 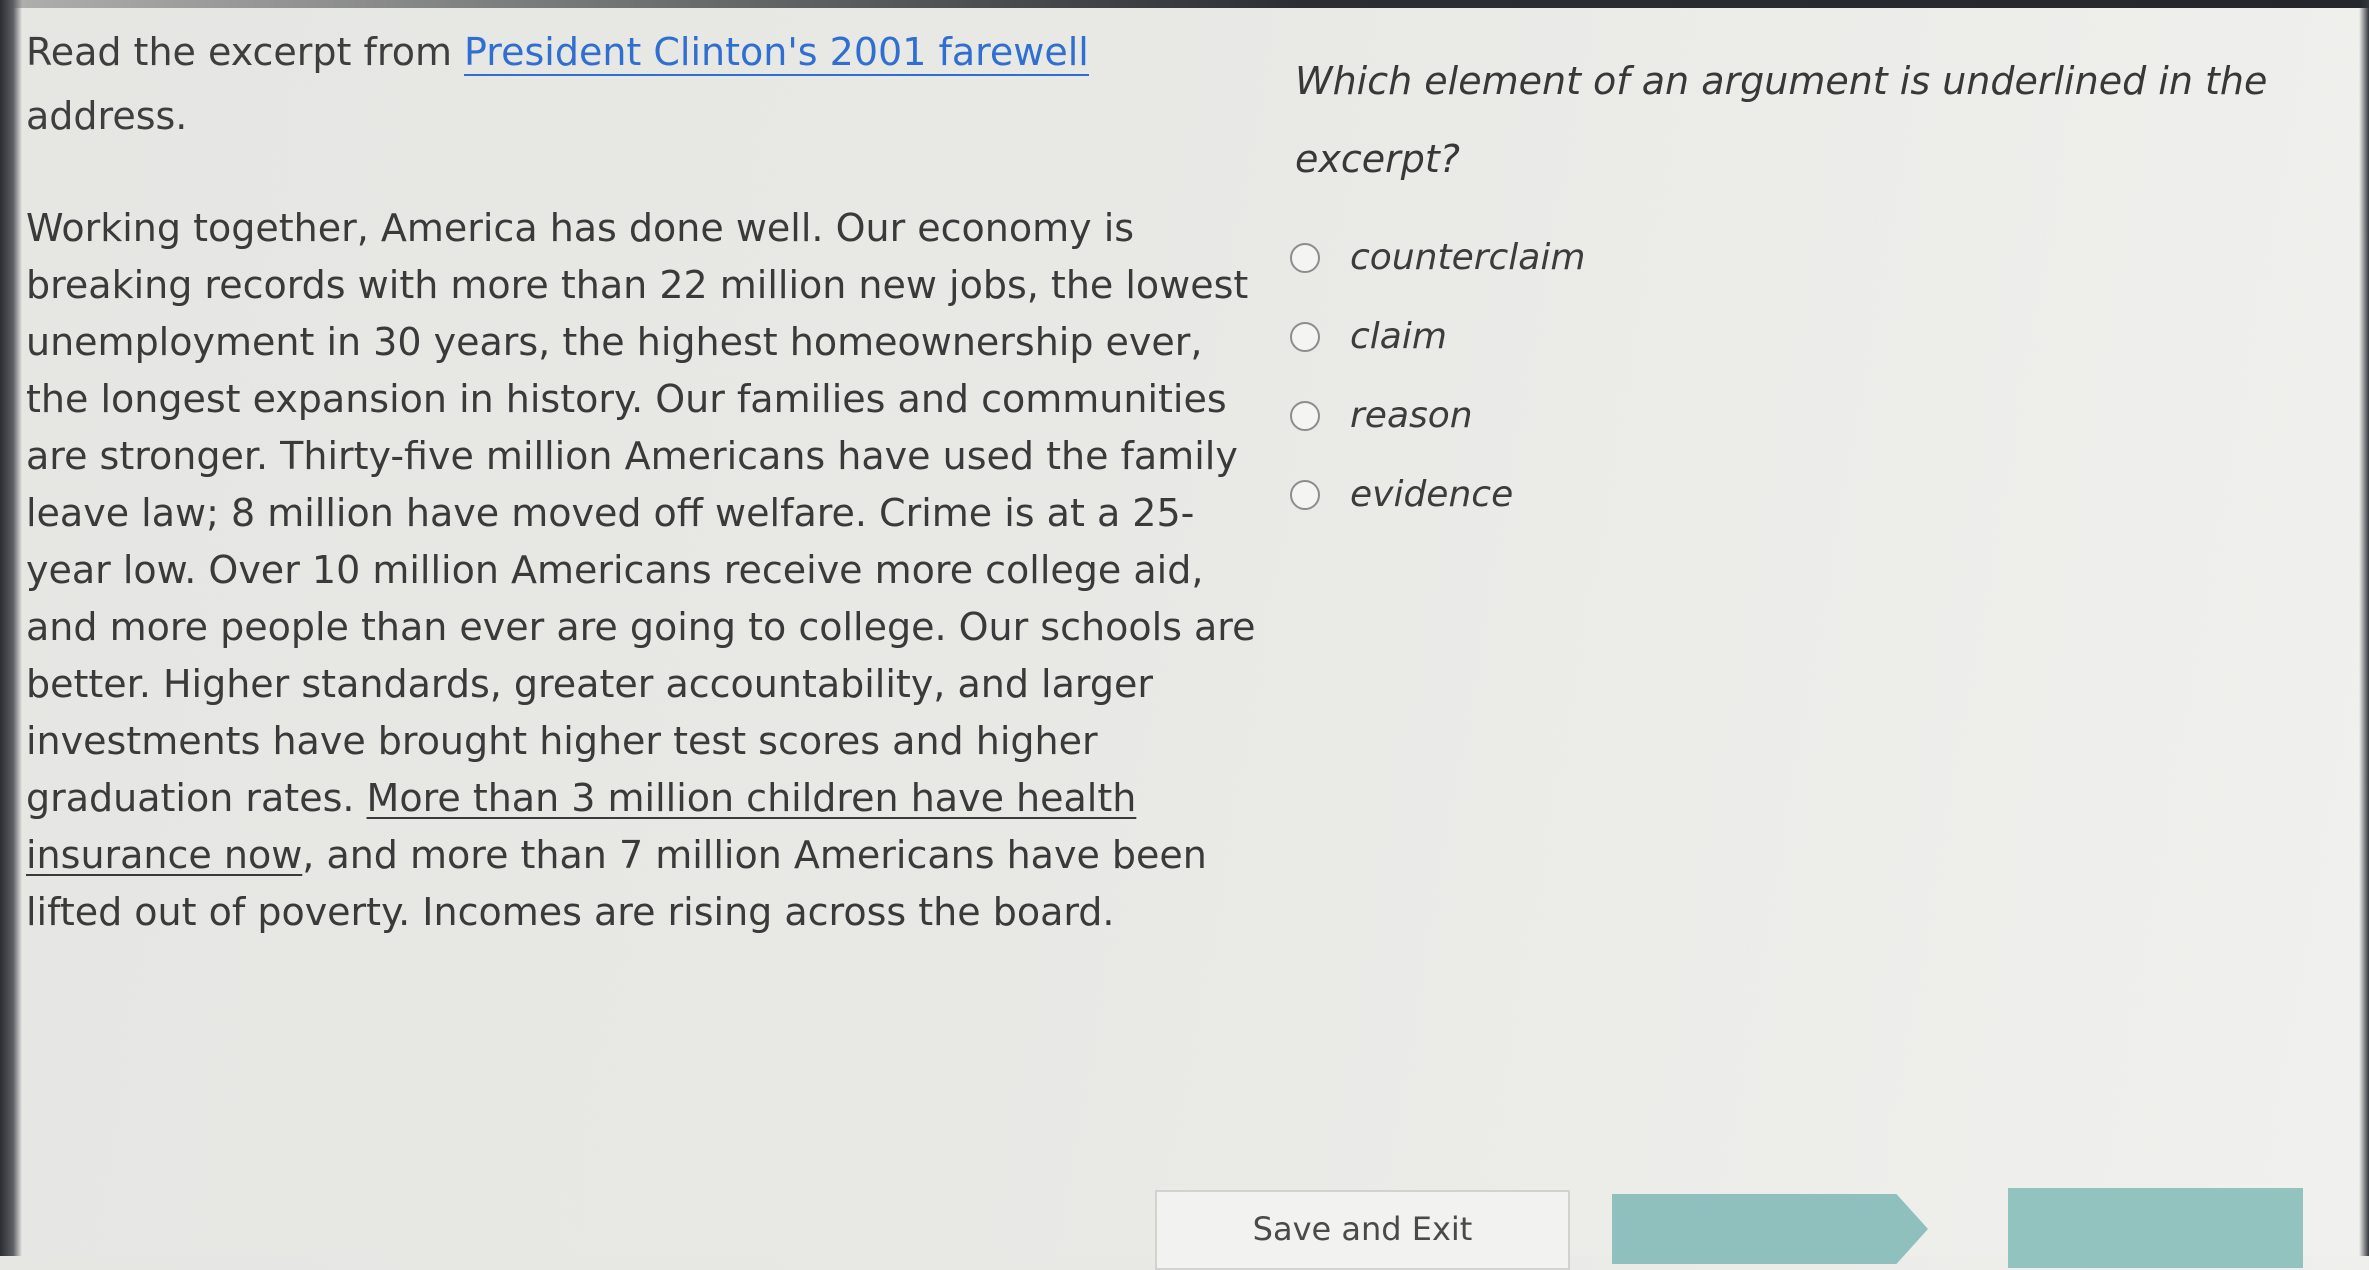 What do you see at coordinates (1468, 257) in the screenshot?
I see `option-label: counterclaim` at bounding box center [1468, 257].